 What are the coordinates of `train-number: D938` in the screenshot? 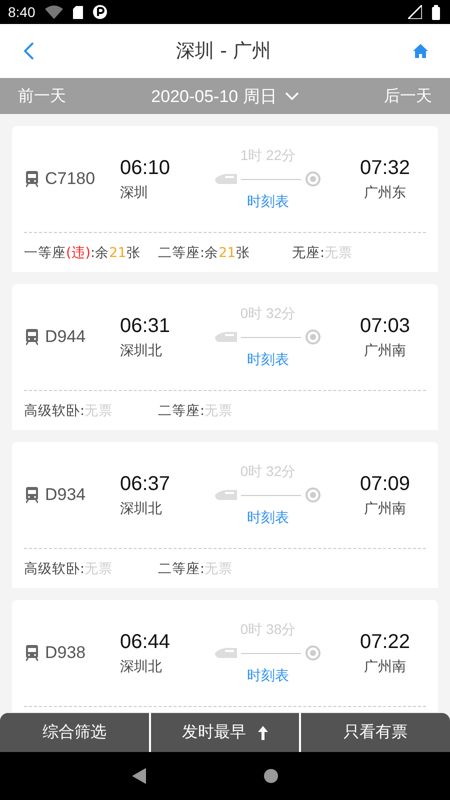 It's located at (65, 653).